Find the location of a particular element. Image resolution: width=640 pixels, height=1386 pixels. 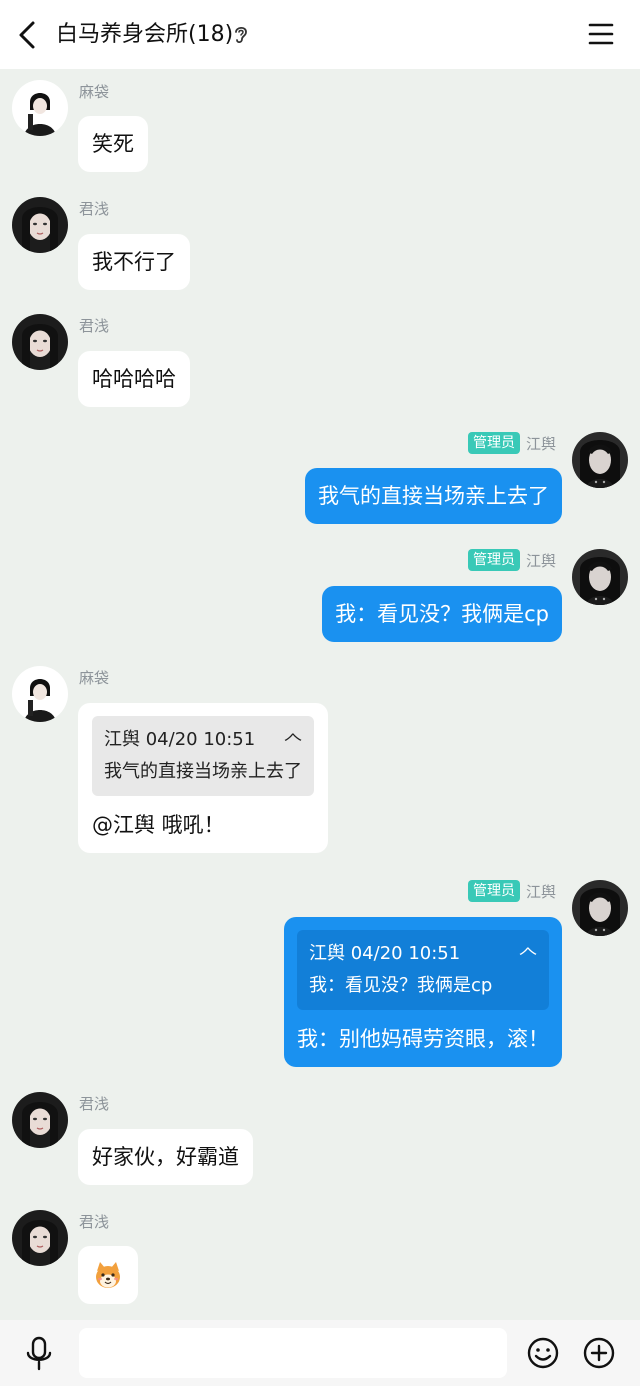

quoted-message: 江舆 04/20 10:51 𠆢 我气的直接当场亲上去了 is located at coordinates (203, 756).